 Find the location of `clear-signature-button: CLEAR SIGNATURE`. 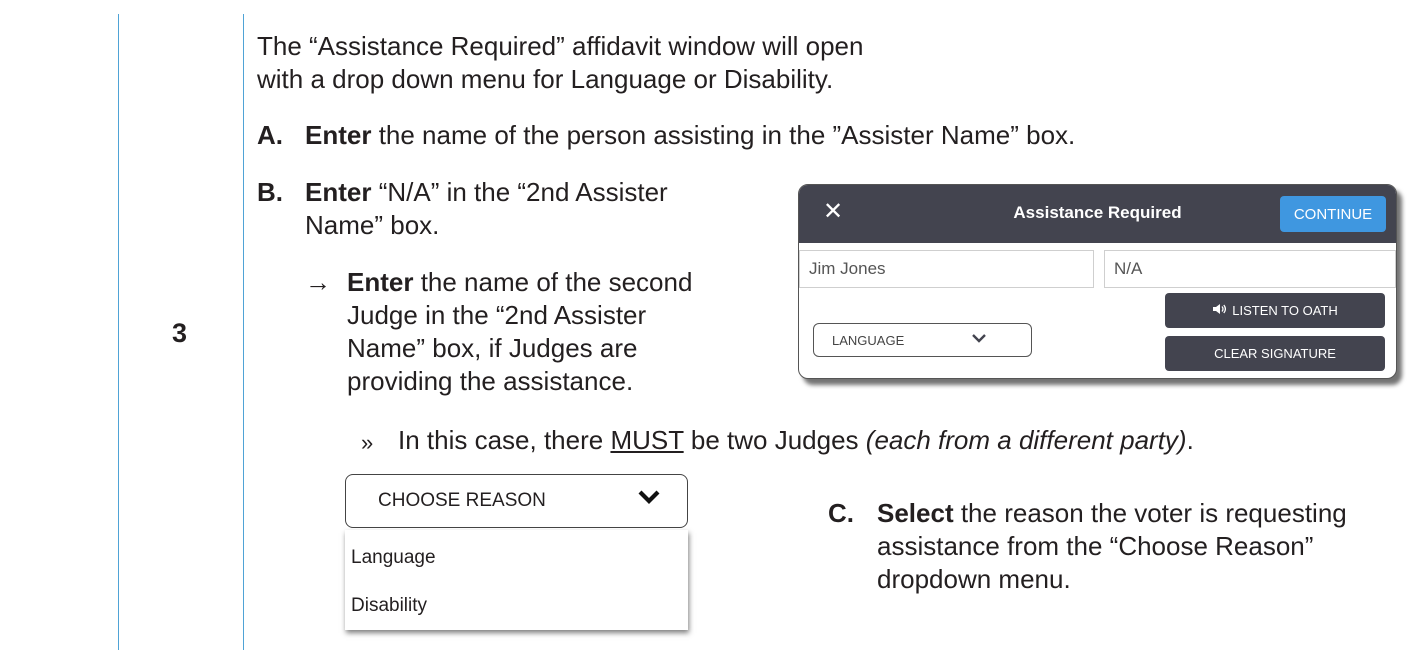

clear-signature-button: CLEAR SIGNATURE is located at coordinates (1275, 353).